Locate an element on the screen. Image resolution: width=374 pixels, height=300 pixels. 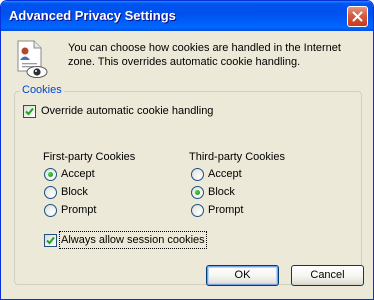
third-party-block-label: Block is located at coordinates (221, 192).